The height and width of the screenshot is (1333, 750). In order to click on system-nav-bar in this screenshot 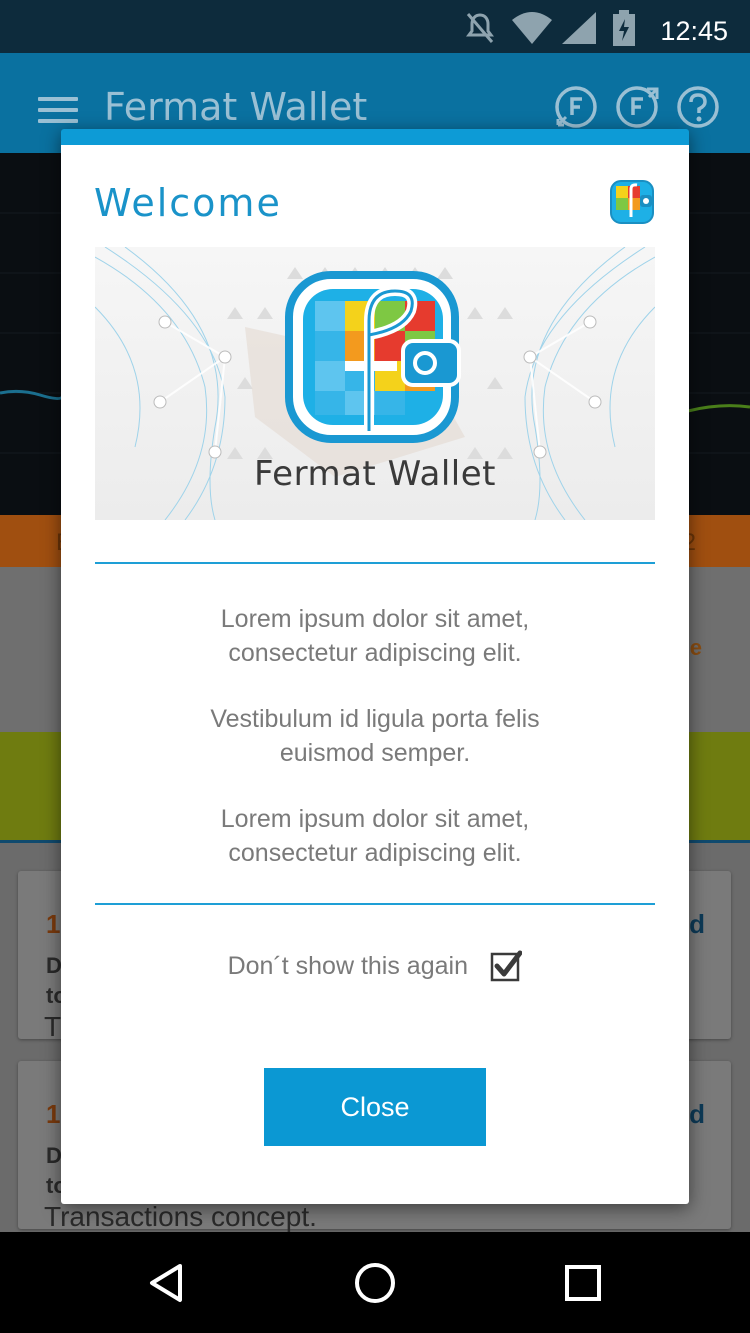, I will do `click(375, 1282)`.